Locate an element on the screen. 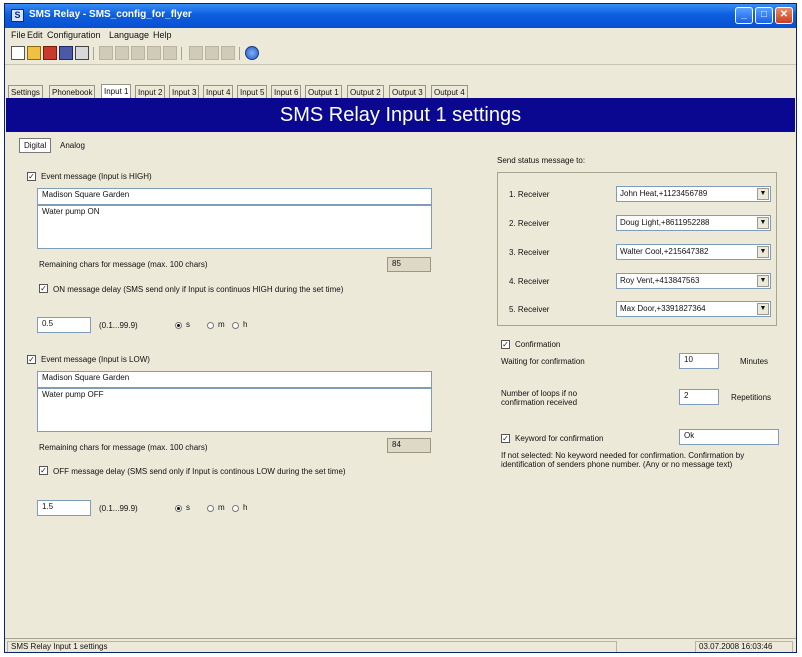 This screenshot has width=802, height=657. on-unit-s-label: s is located at coordinates (188, 324).